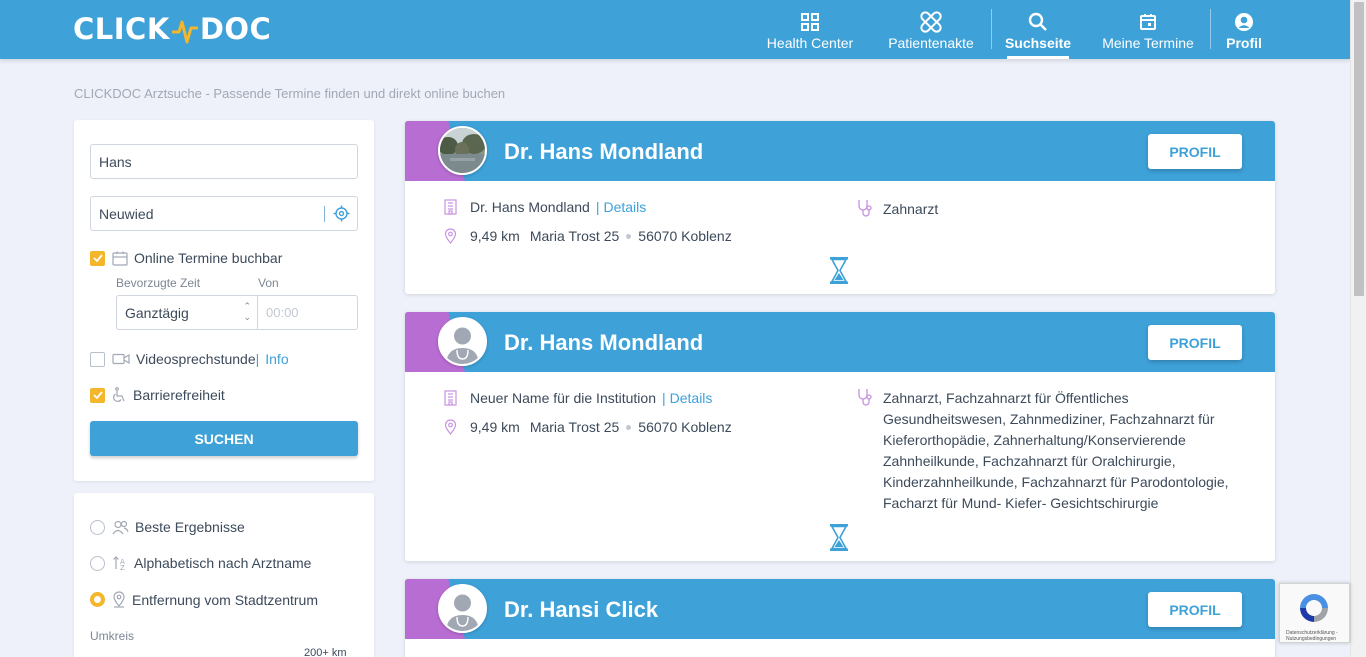 This screenshot has height=657, width=1366. I want to click on location-divider, so click(324, 214).